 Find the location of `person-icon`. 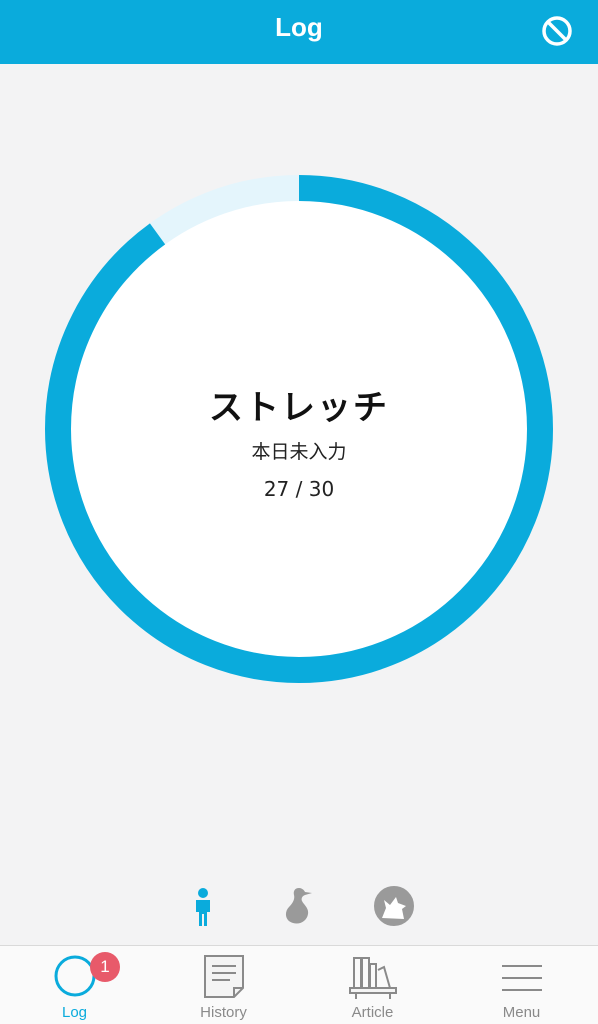

person-icon is located at coordinates (203, 906).